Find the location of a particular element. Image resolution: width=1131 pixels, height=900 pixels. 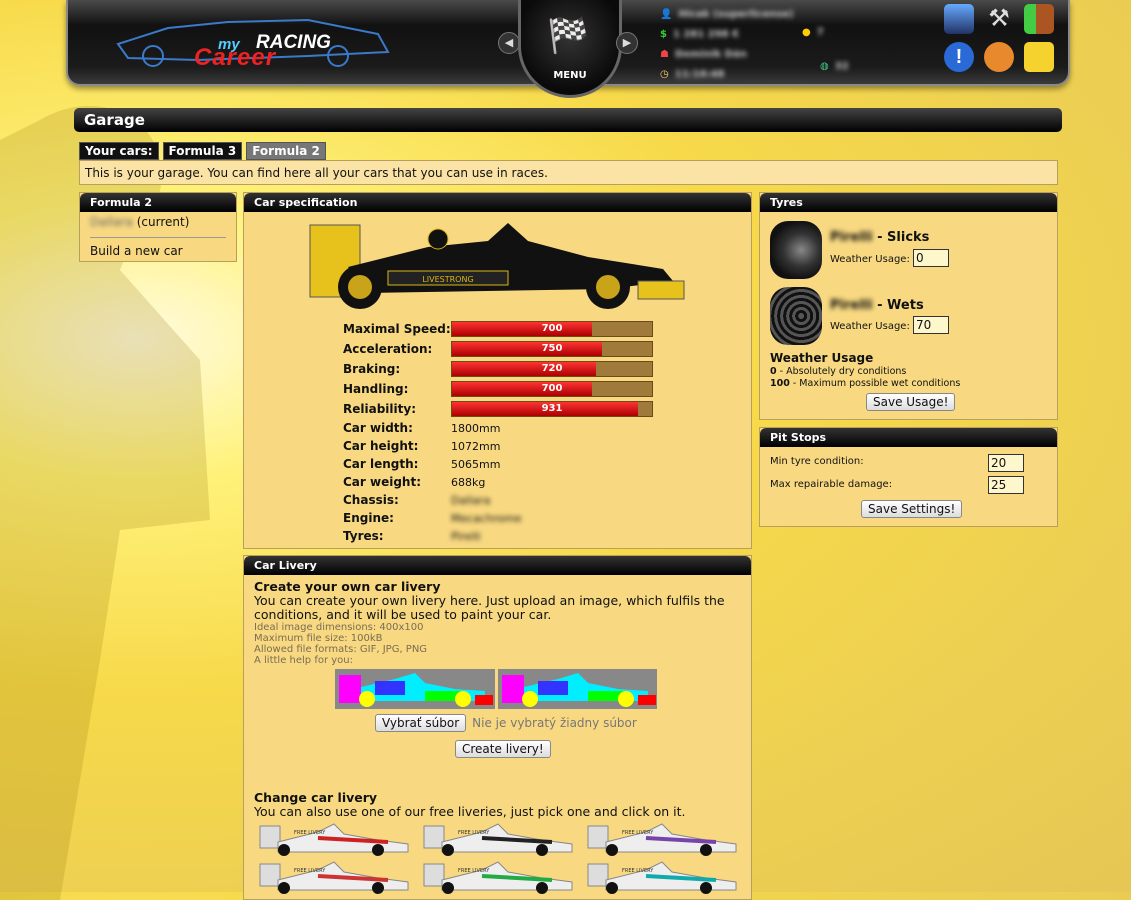

detail-row: Car height: 1072mm is located at coordinates (498, 446).